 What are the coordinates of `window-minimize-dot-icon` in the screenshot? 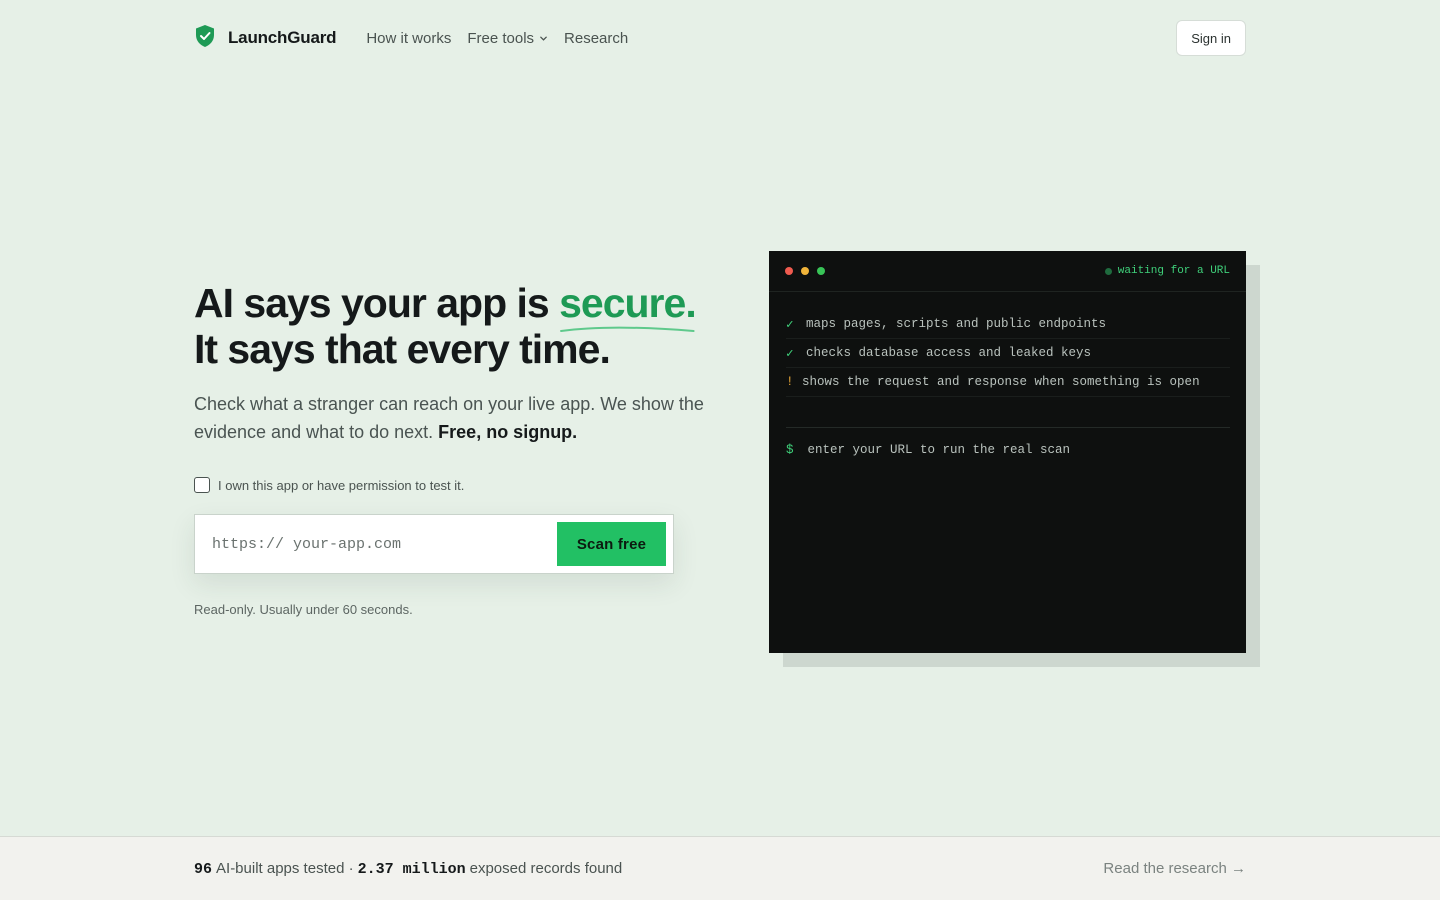 It's located at (805, 271).